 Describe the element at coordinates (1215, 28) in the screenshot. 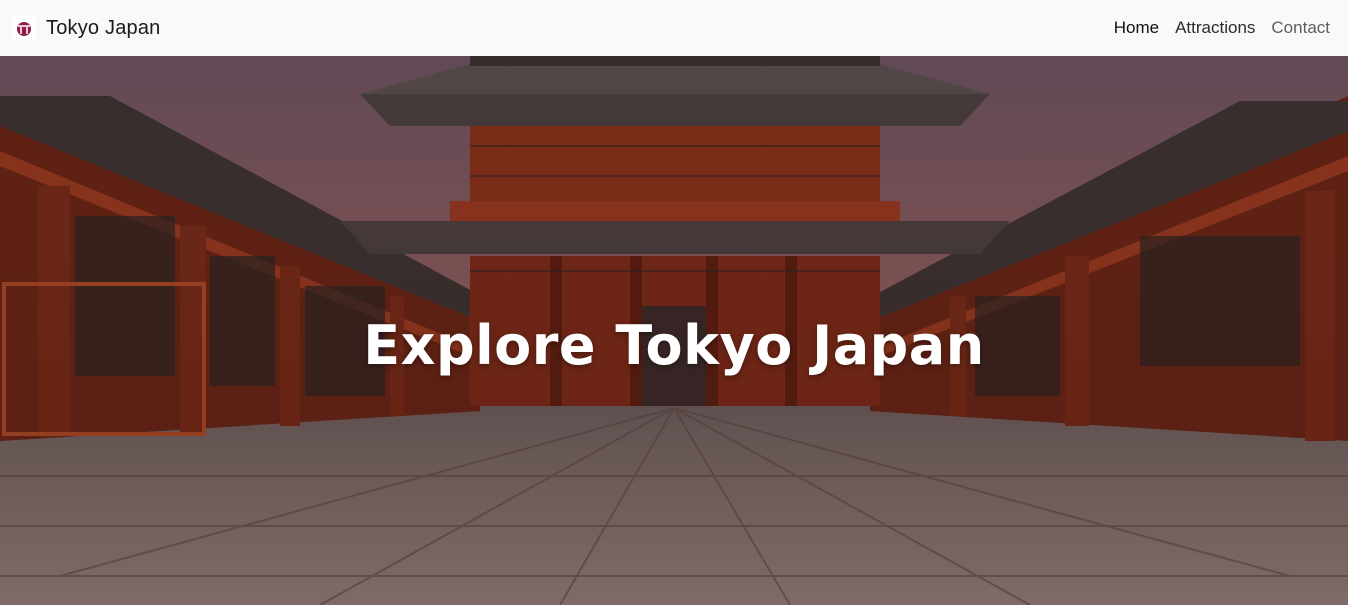

I see `nav-link-attractions: Attractions` at that location.